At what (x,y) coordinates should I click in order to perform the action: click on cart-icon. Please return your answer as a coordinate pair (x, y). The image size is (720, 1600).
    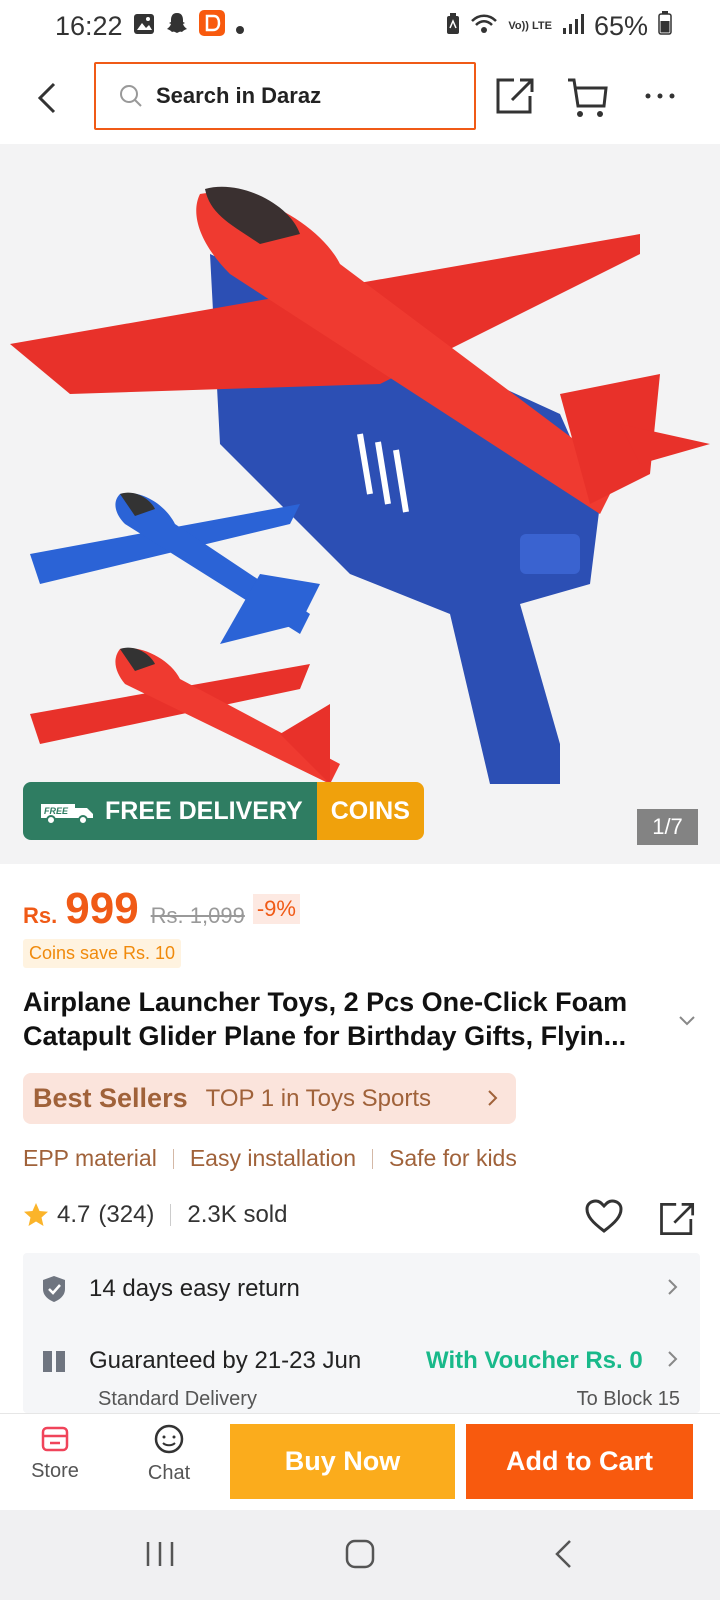
    Looking at the image, I should click on (588, 97).